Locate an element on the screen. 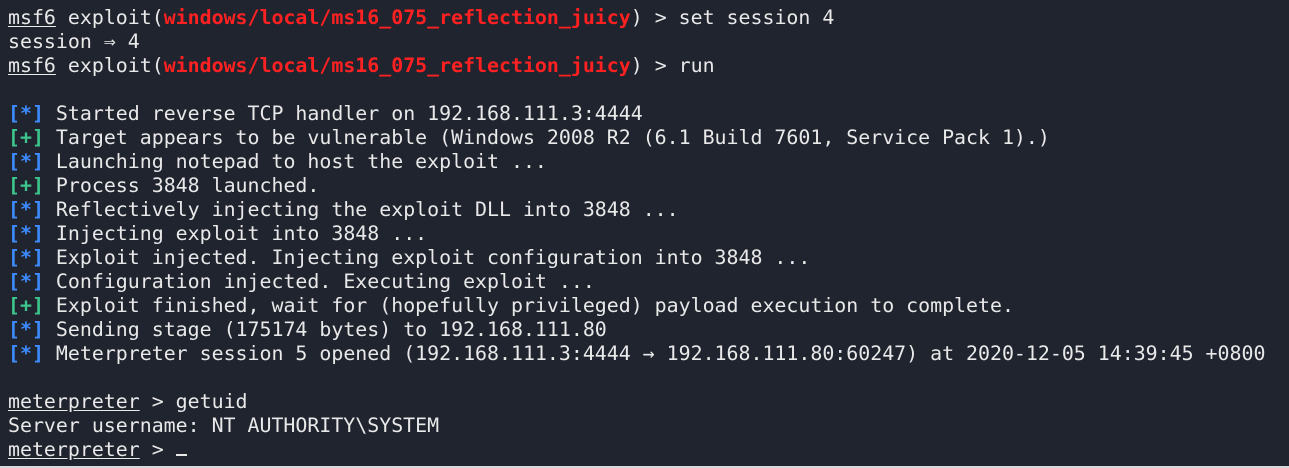 The image size is (1289, 468). typed-command: run is located at coordinates (696, 65).